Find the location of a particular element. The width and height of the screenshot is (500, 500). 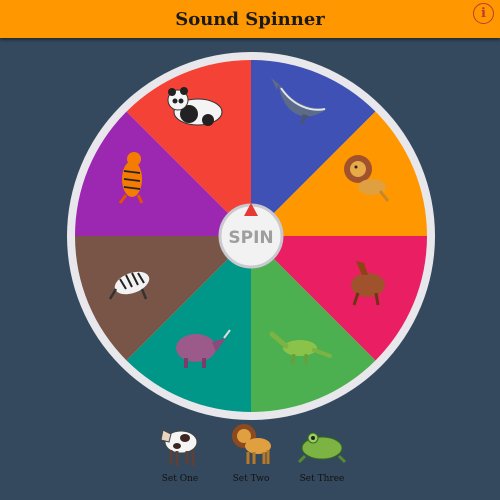

app-title: Sound Spinner is located at coordinates (250, 19).